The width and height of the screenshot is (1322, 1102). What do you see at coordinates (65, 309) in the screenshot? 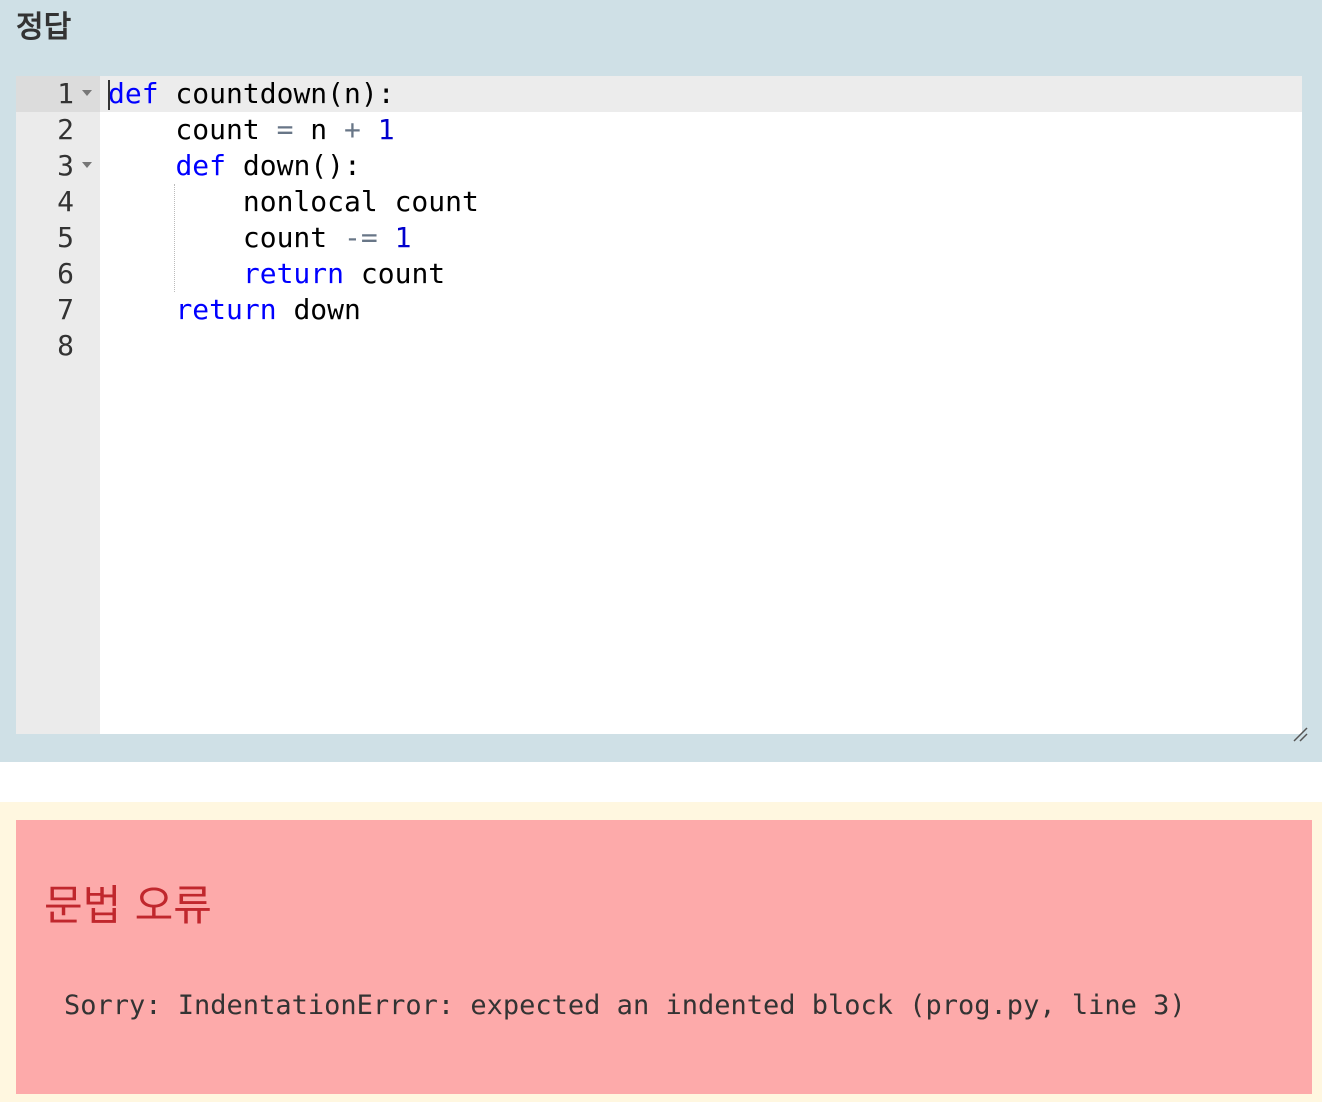
I see `line-number-label: 7` at bounding box center [65, 309].